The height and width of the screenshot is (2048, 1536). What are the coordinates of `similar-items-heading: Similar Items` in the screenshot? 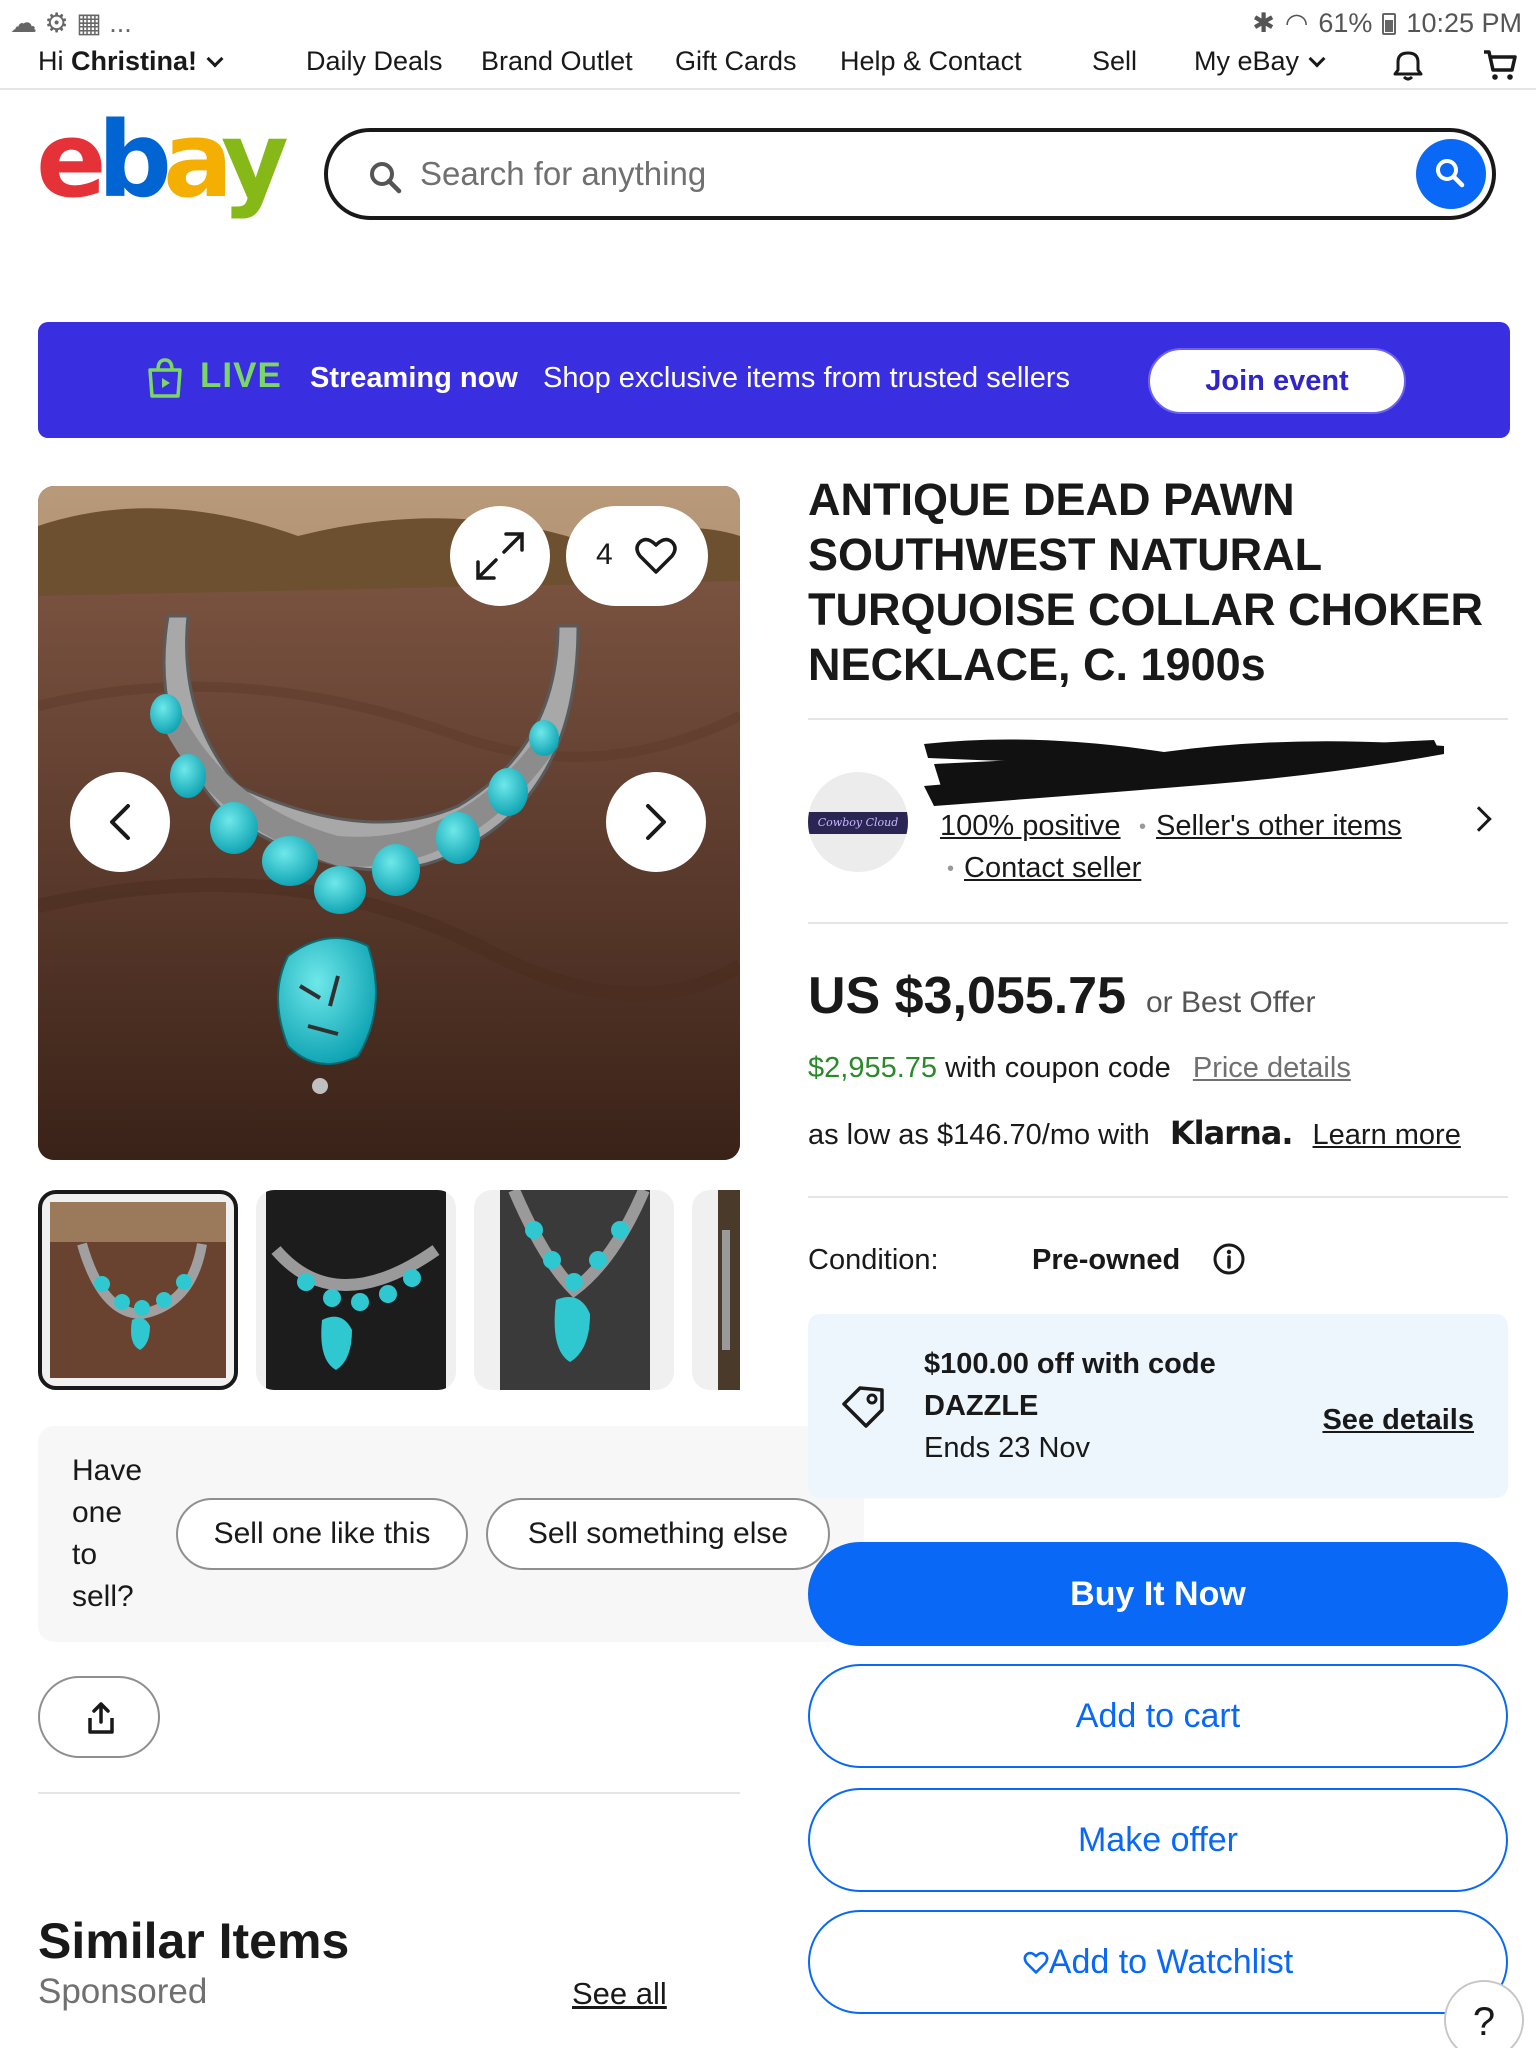 It's located at (194, 1941).